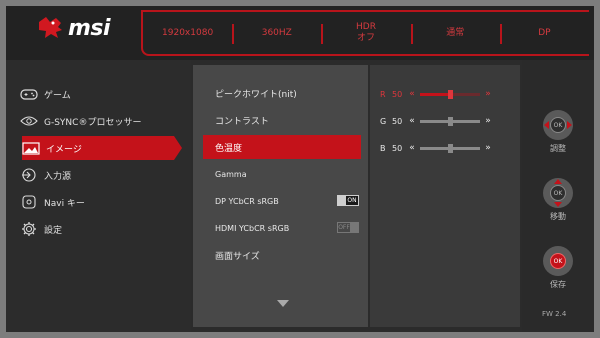 This screenshot has width=600, height=338. I want to click on input-source-icon, so click(29, 175).